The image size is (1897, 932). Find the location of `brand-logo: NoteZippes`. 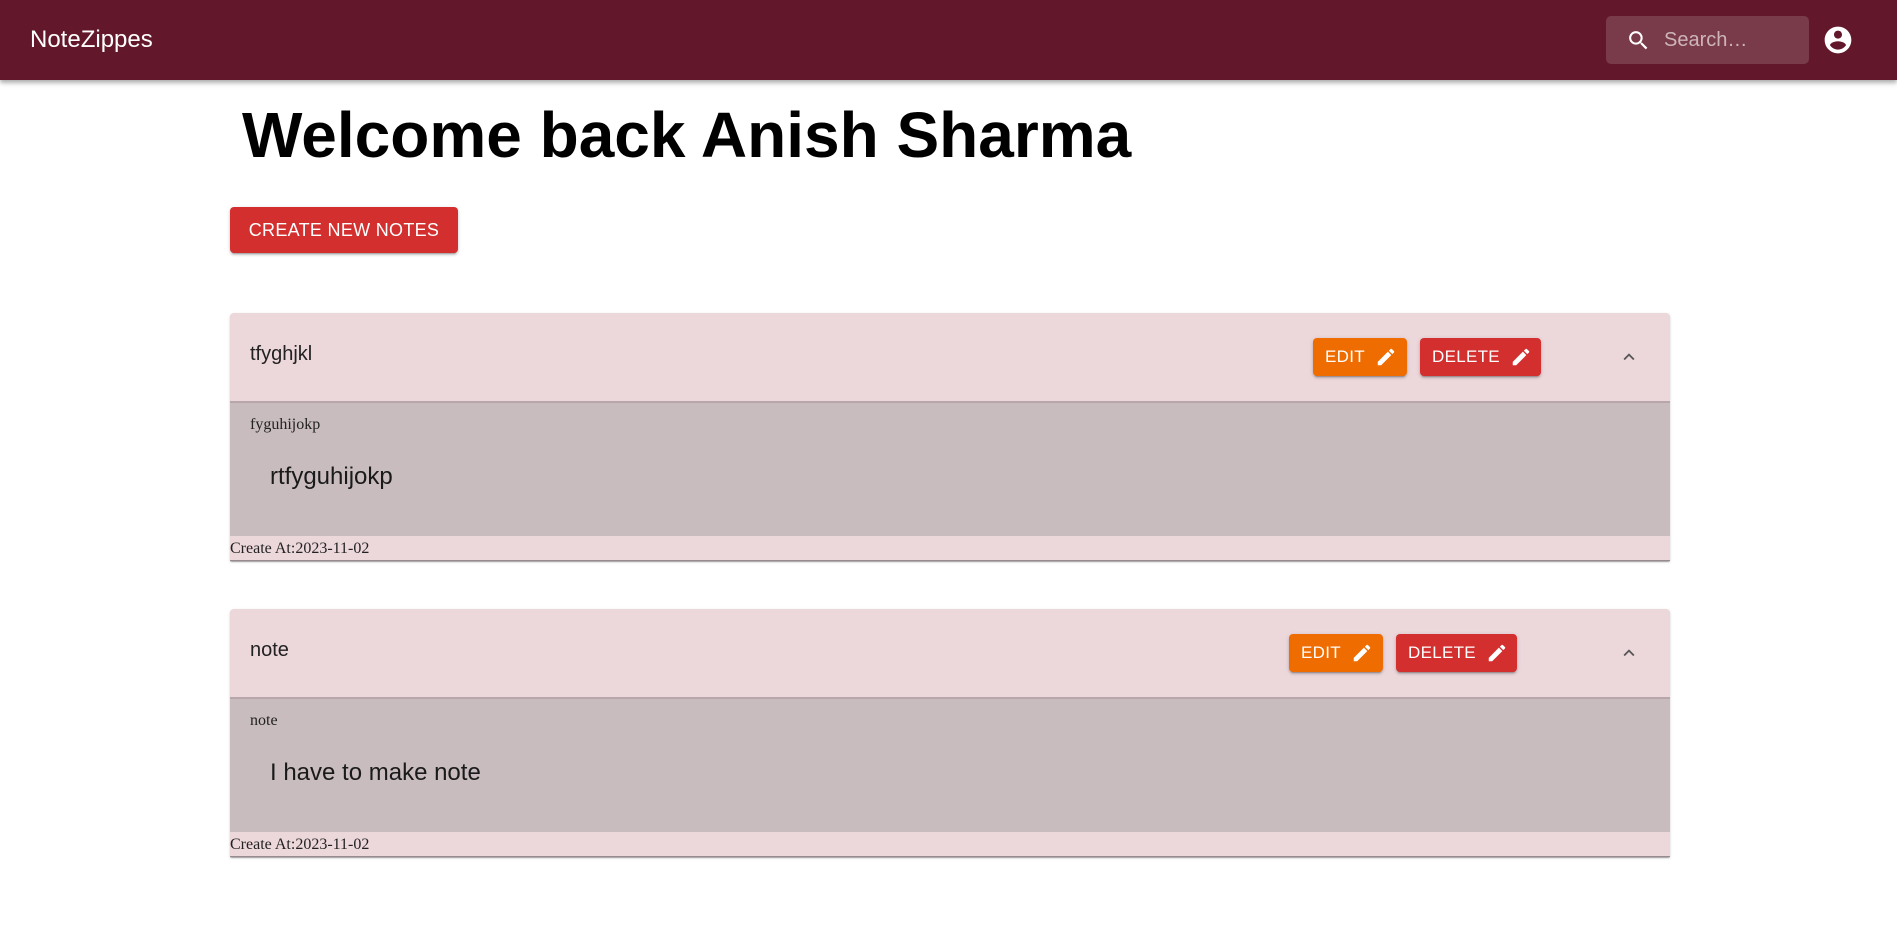

brand-logo: NoteZippes is located at coordinates (91, 40).